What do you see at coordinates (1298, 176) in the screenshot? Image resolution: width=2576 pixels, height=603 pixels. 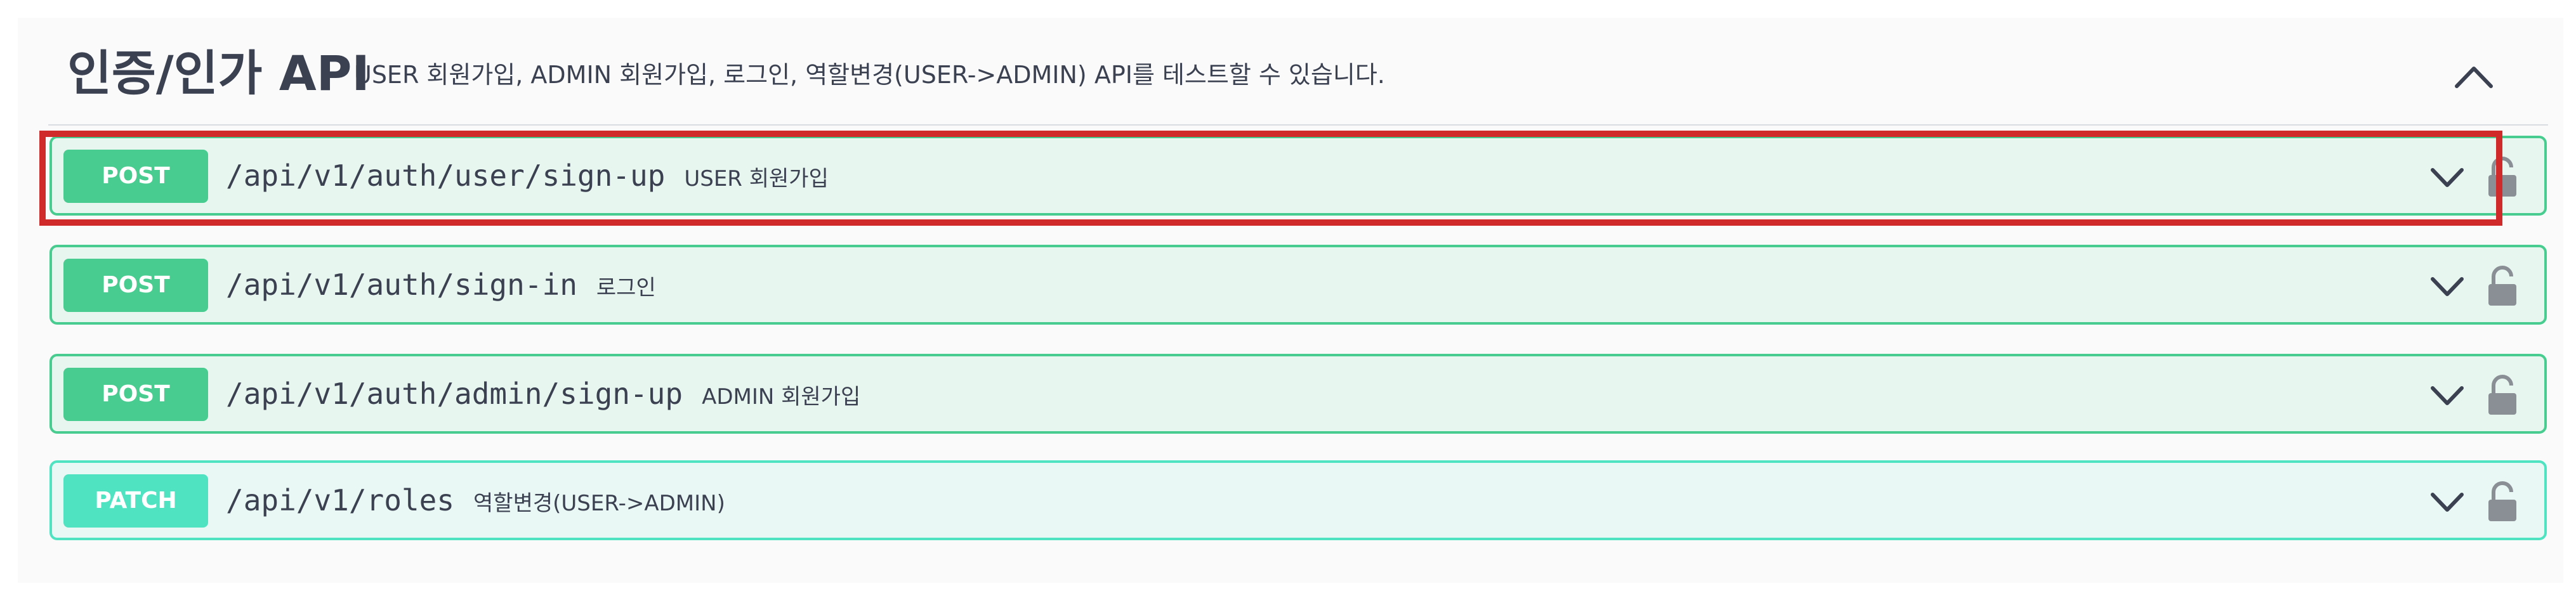 I see `opblock-post-user-sign-up: POST /api/v1/auth/user/sign-up USER 회원가입` at bounding box center [1298, 176].